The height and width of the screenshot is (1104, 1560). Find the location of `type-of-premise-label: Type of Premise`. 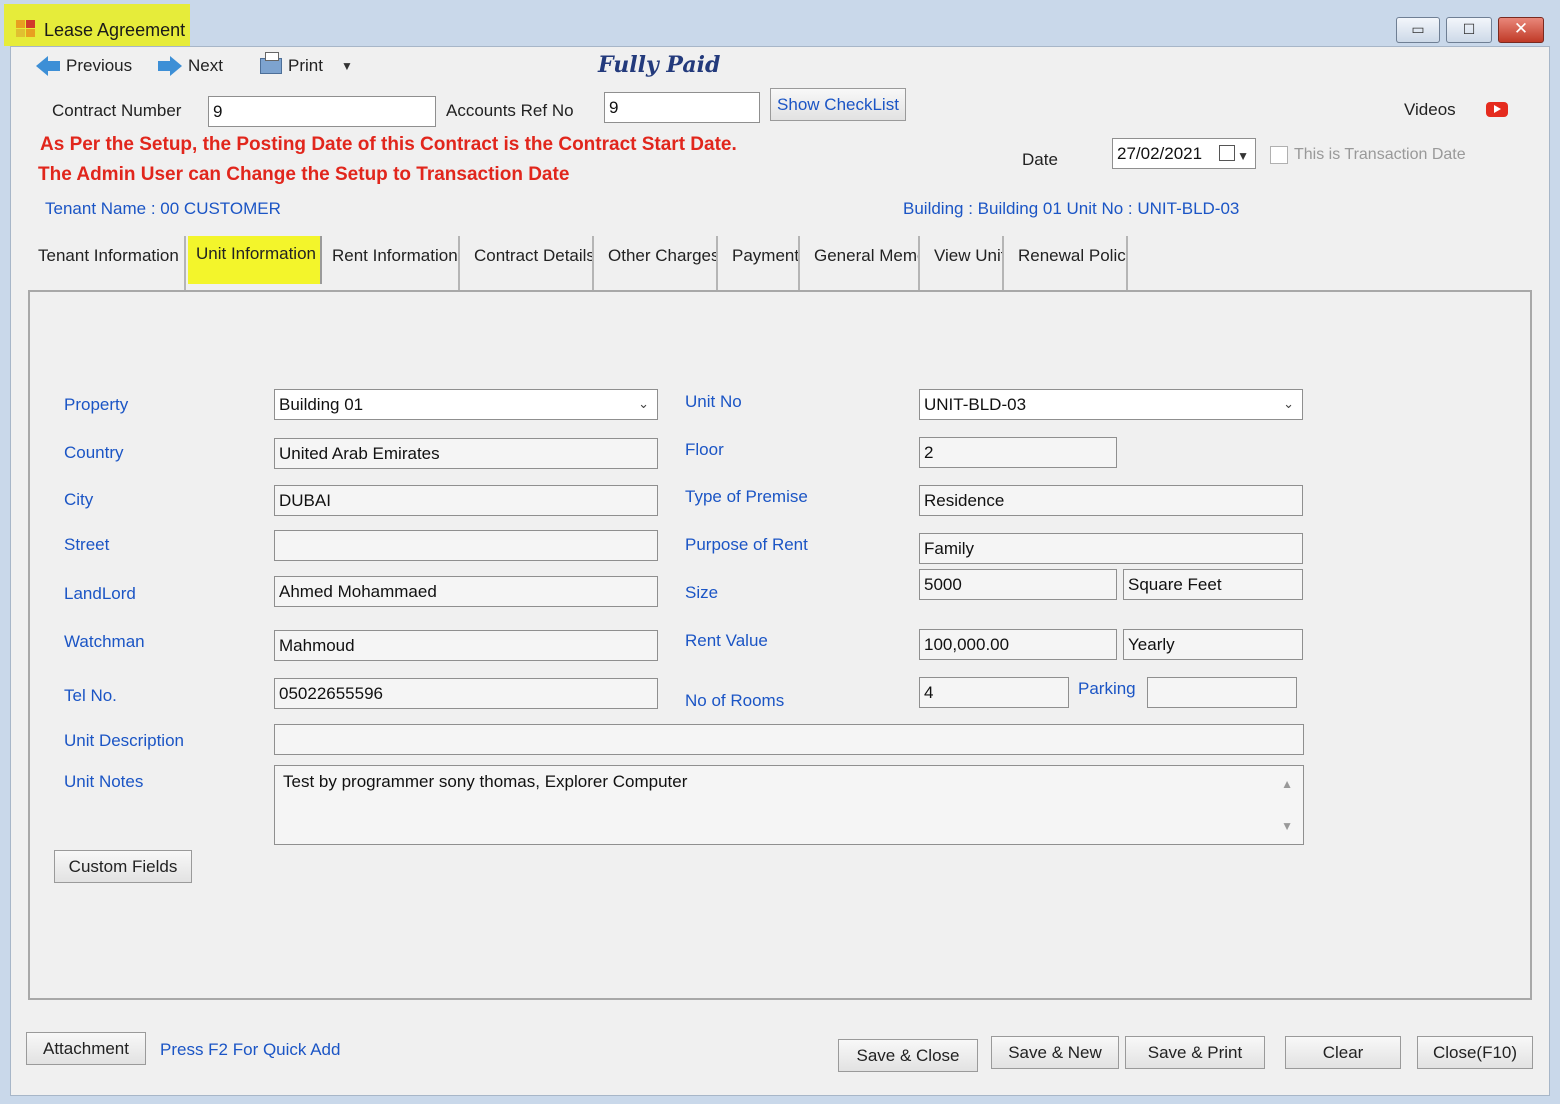

type-of-premise-label: Type of Premise is located at coordinates (746, 496).